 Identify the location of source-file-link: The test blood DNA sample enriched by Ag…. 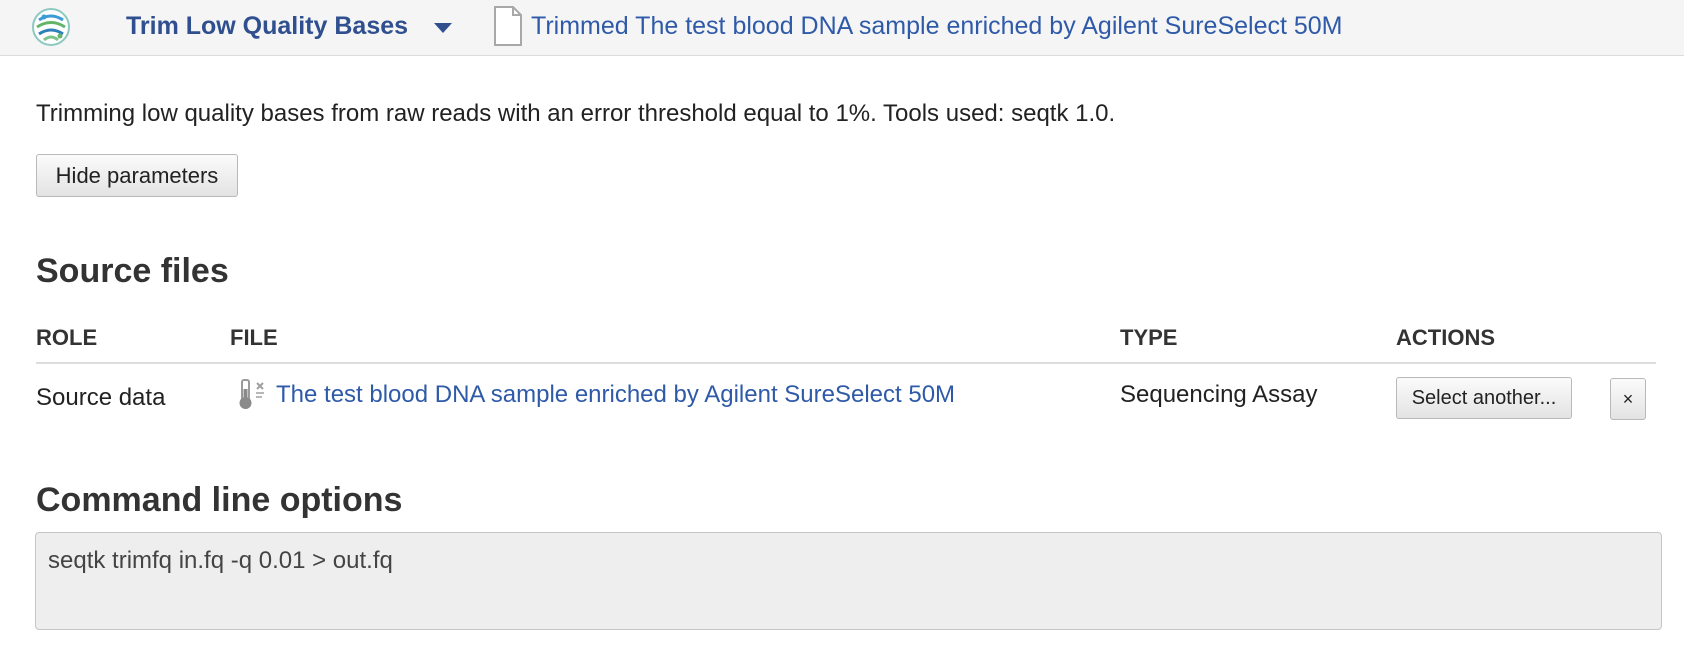
(615, 395).